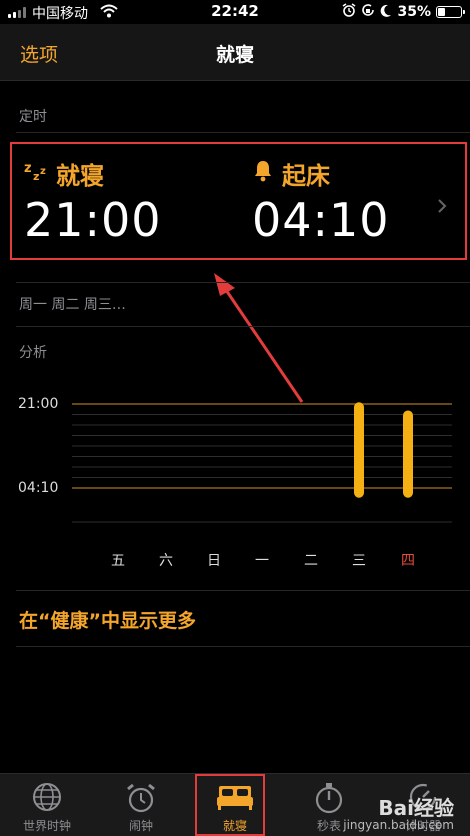 The width and height of the screenshot is (470, 836). I want to click on x-tick-label: 一, so click(262, 561).